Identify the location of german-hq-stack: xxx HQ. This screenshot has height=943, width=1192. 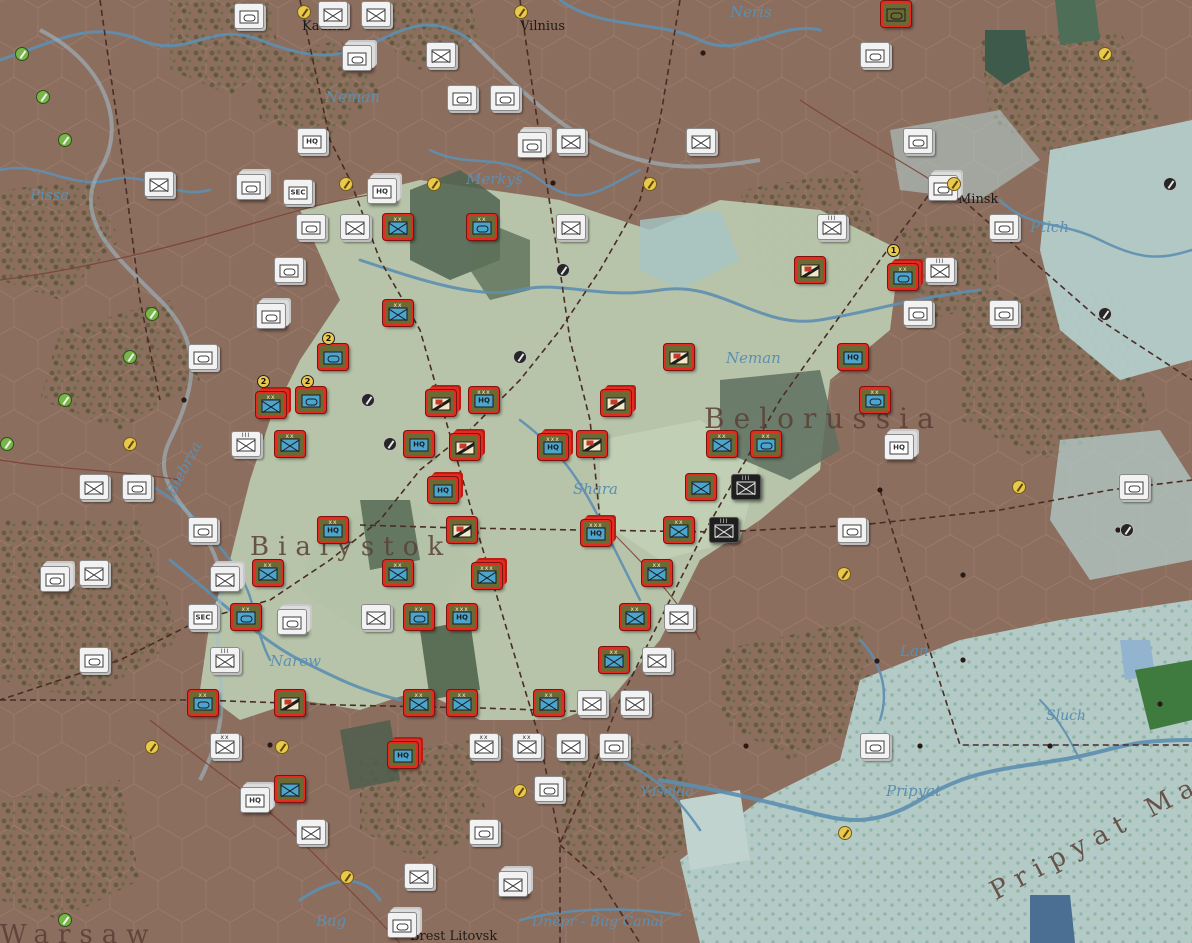
(596, 533).